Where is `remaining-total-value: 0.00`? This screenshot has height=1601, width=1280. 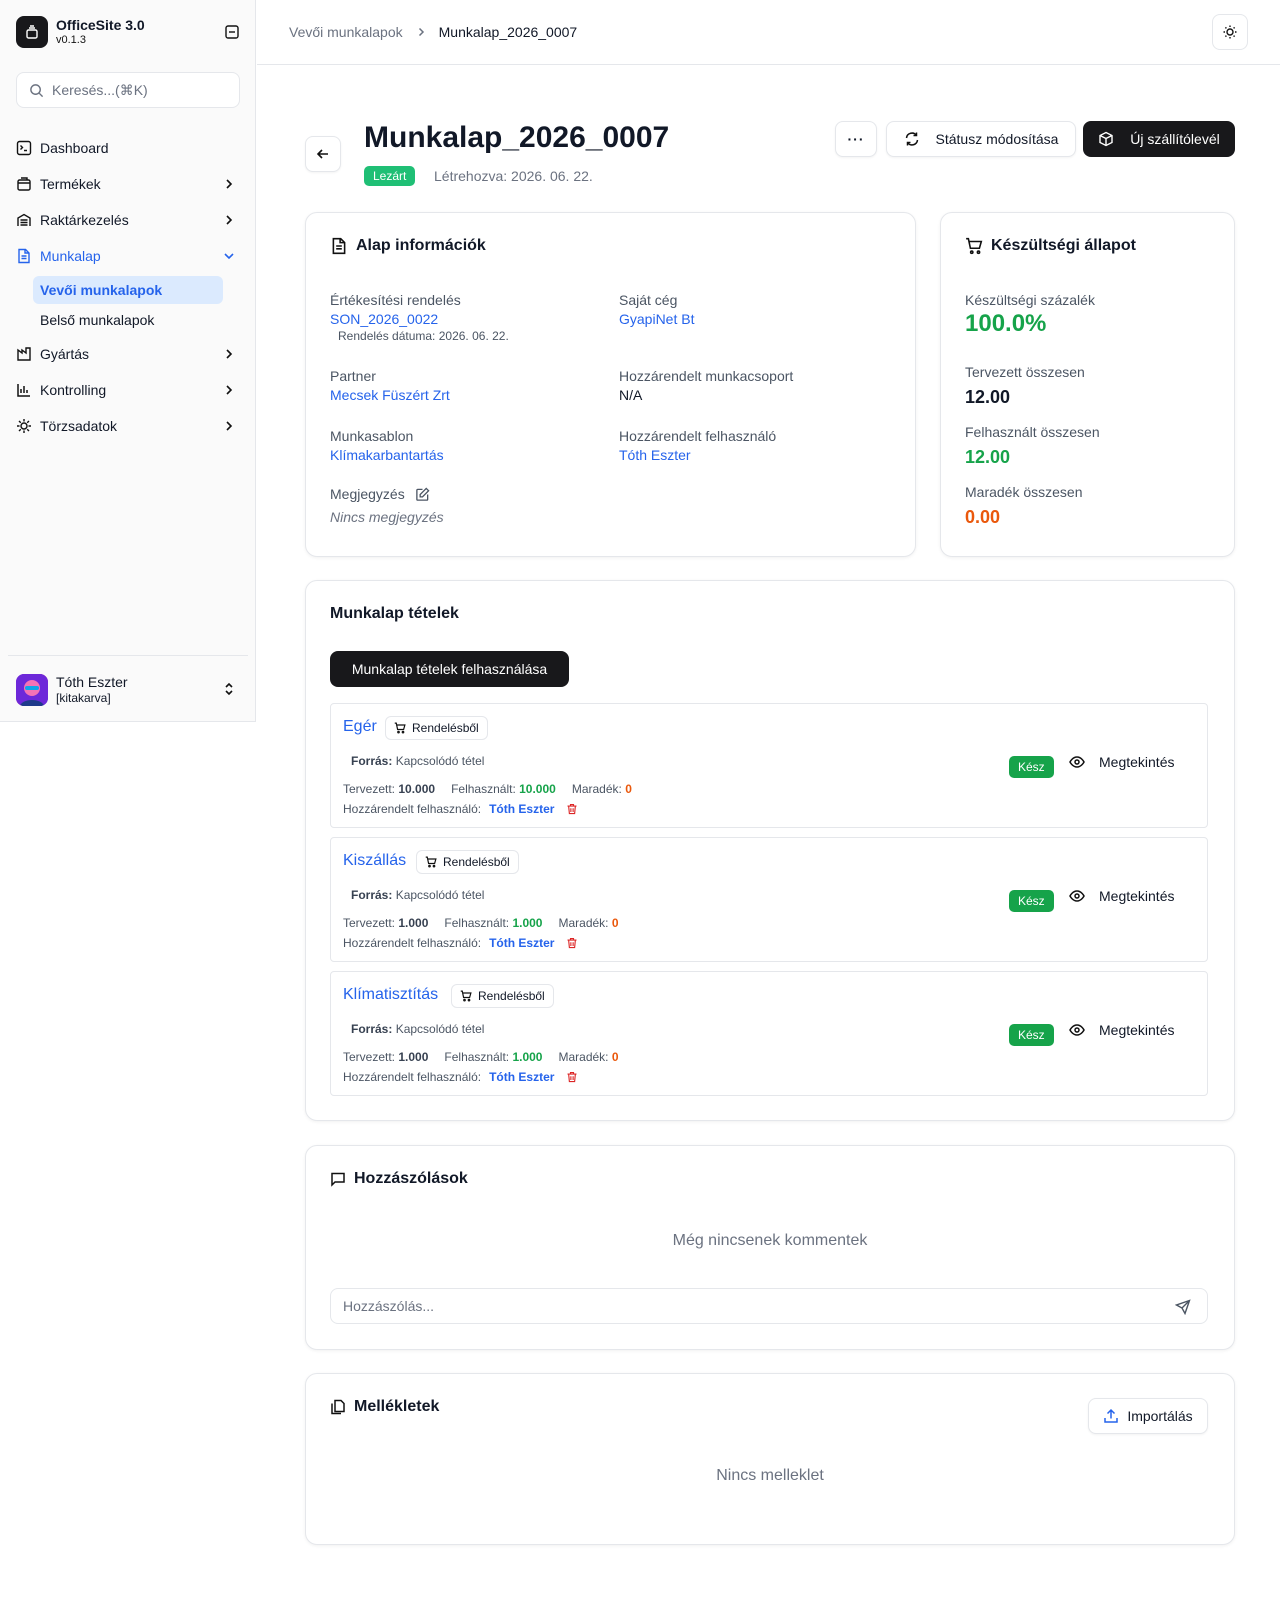 remaining-total-value: 0.00 is located at coordinates (983, 517).